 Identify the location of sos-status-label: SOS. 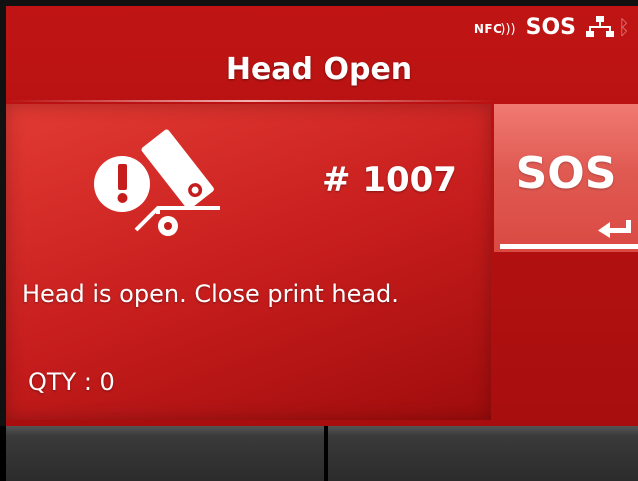
(550, 27).